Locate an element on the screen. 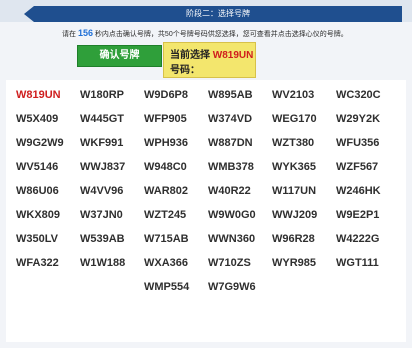 This screenshot has height=348, width=412. plate-option: W887DN is located at coordinates (239, 148).